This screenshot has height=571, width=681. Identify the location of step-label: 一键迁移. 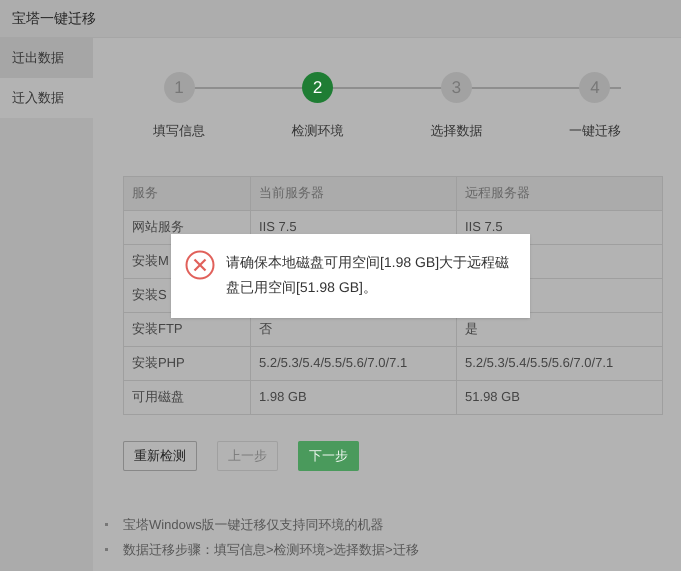
(594, 131).